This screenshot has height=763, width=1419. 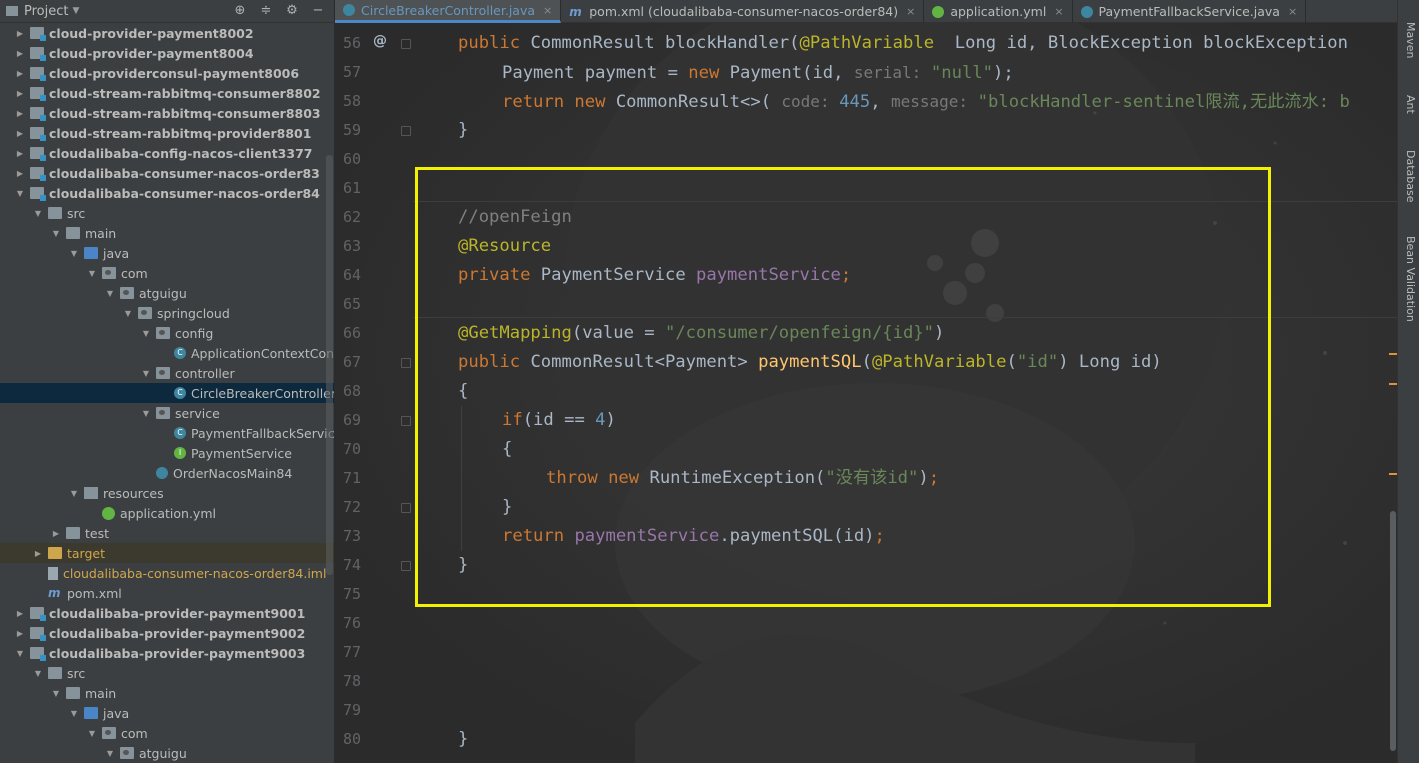 I want to click on line-number: 63, so click(x=348, y=246).